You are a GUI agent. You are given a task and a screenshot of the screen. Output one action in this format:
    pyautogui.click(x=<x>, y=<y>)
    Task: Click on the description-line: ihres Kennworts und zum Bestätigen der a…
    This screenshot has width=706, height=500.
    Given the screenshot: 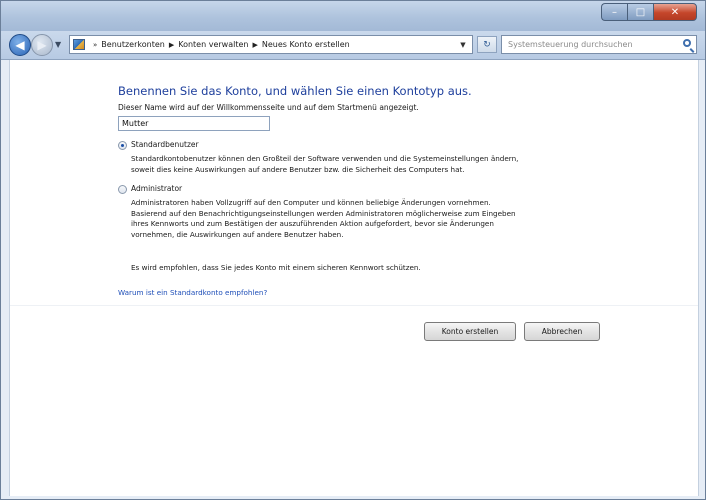 What is the action you would take?
    pyautogui.click(x=312, y=223)
    